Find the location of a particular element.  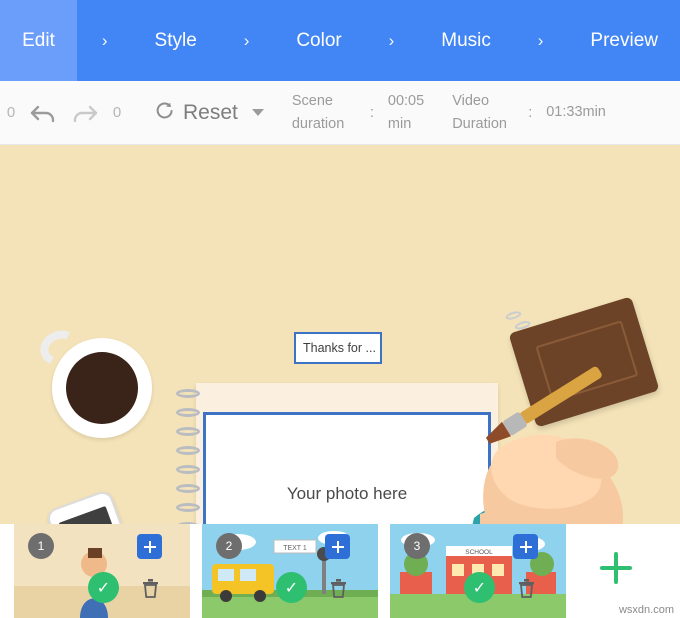

nav-step-style: Style is located at coordinates (176, 40).